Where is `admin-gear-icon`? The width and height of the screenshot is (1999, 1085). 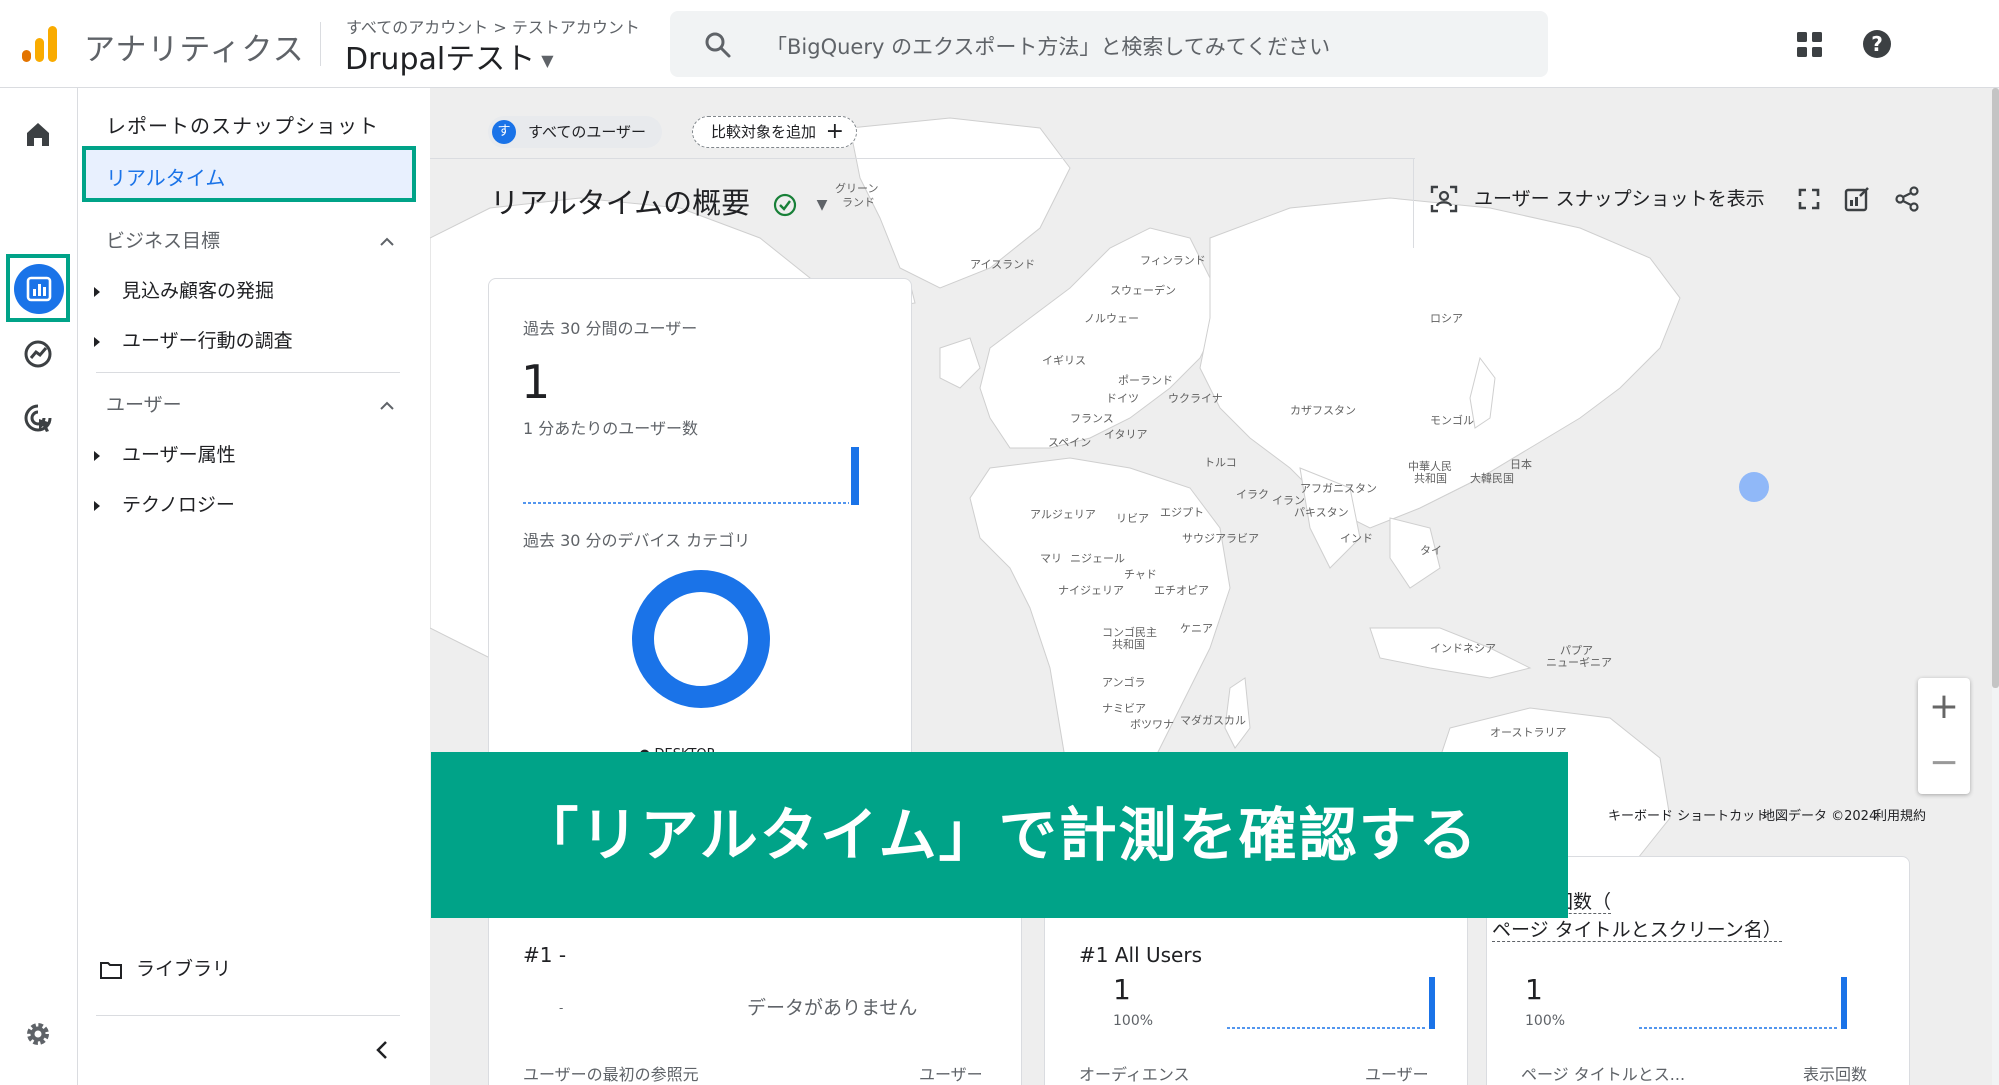 admin-gear-icon is located at coordinates (38, 1034).